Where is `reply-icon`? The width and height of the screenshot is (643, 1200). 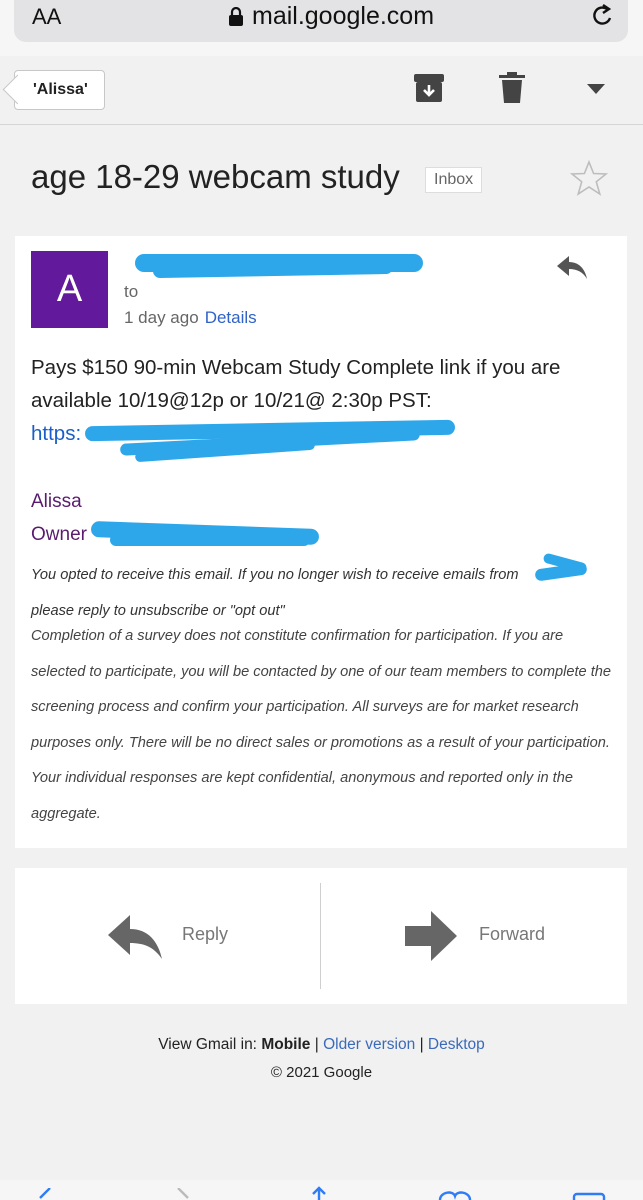
reply-icon is located at coordinates (572, 267).